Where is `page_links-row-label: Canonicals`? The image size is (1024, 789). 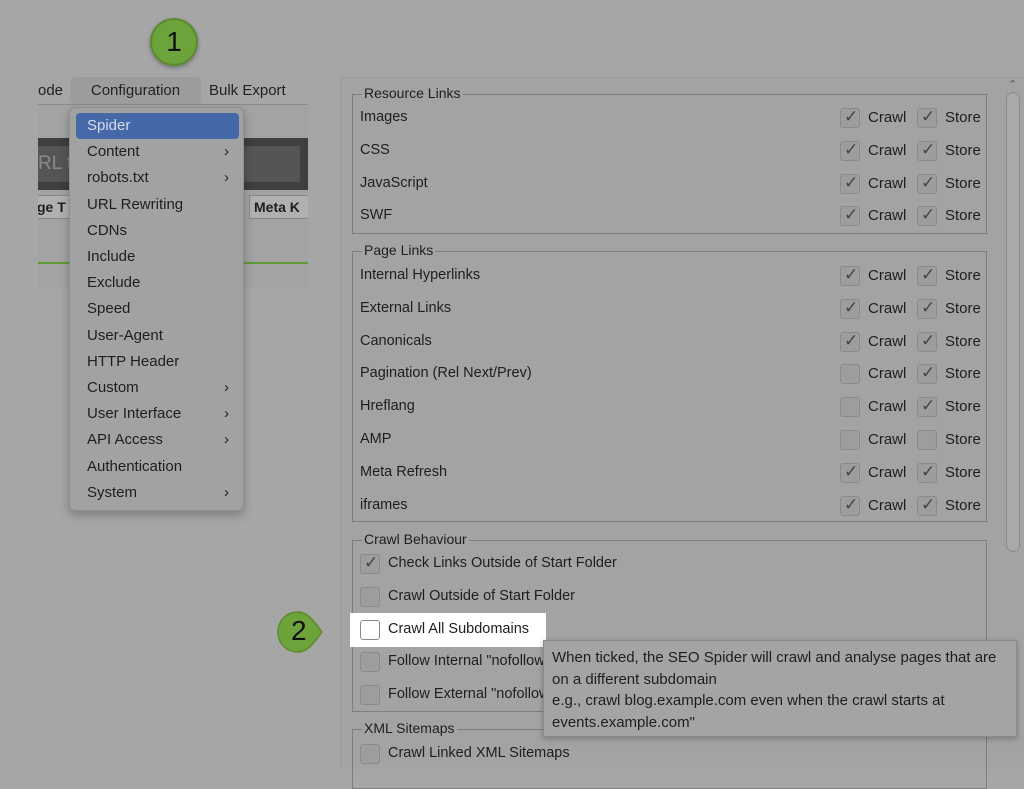
page_links-row-label: Canonicals is located at coordinates (396, 340).